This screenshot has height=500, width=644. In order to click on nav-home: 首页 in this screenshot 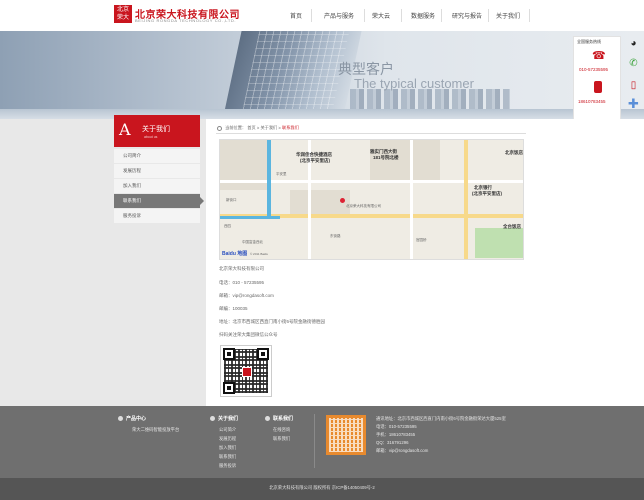, I will do `click(296, 15)`.